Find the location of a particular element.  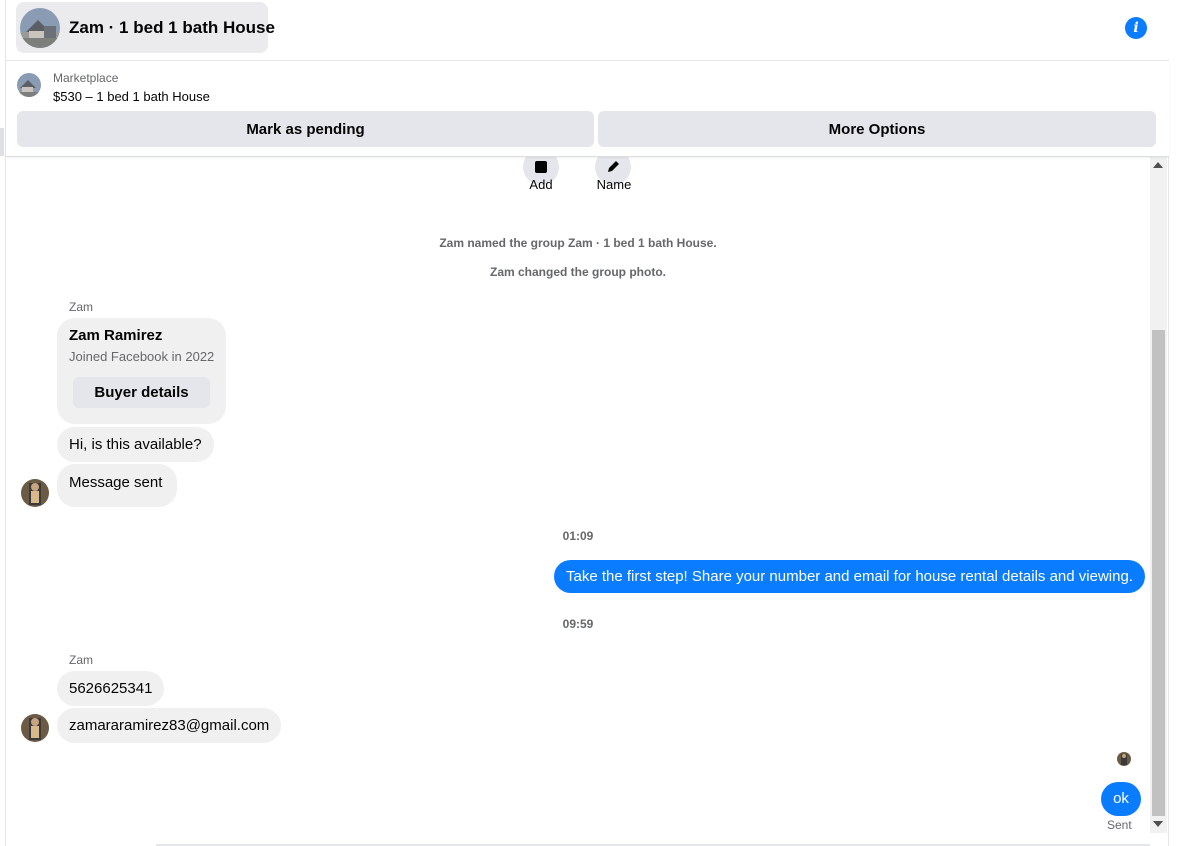

buyer-name: Zam Ramirez is located at coordinates (116, 335).